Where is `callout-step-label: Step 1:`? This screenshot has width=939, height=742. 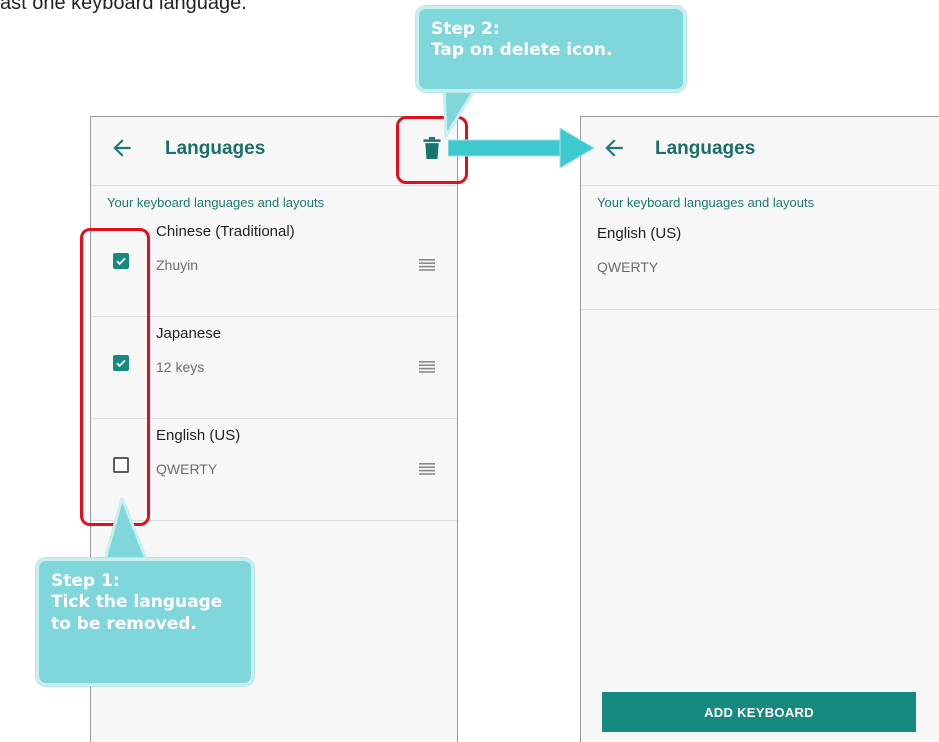 callout-step-label: Step 1: is located at coordinates (85, 581).